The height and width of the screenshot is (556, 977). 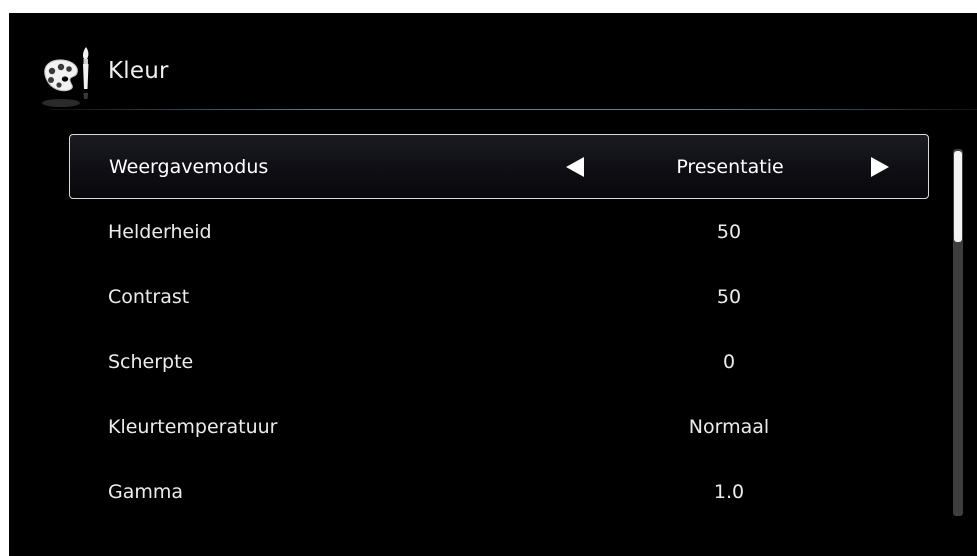 I want to click on menu-item-value: 0, so click(x=729, y=361).